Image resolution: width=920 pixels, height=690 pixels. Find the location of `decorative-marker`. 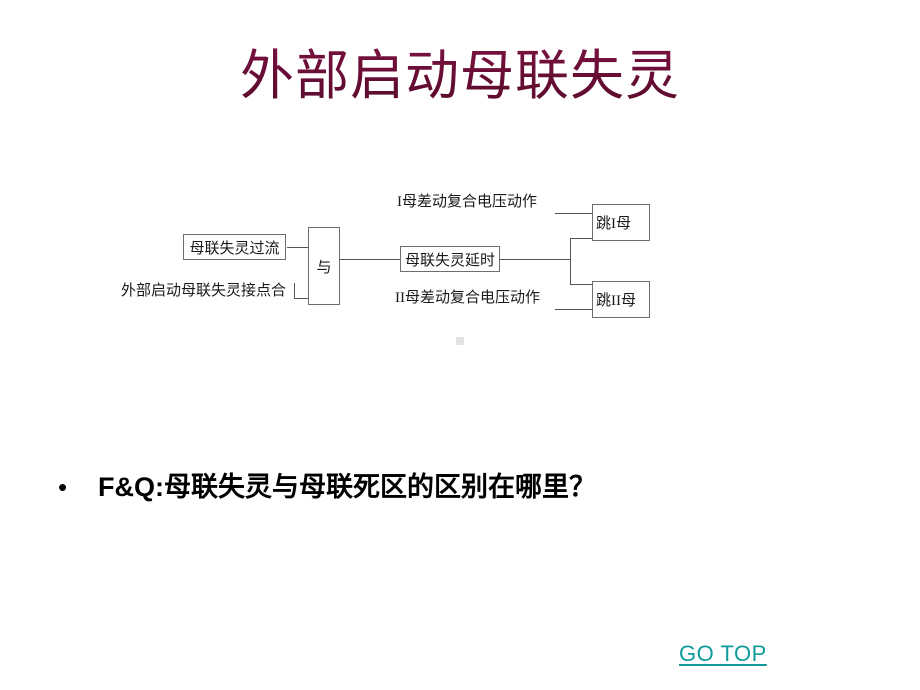

decorative-marker is located at coordinates (460, 341).